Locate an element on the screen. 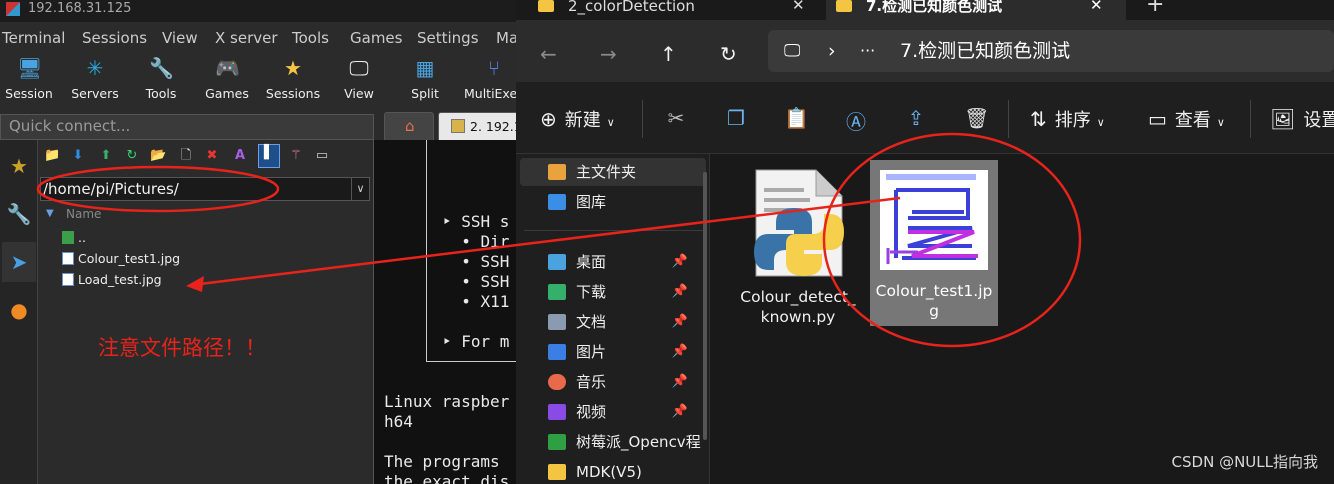 This screenshot has height=484, width=1334. new-button: ⊕ 新建 ∨ is located at coordinates (577, 119).